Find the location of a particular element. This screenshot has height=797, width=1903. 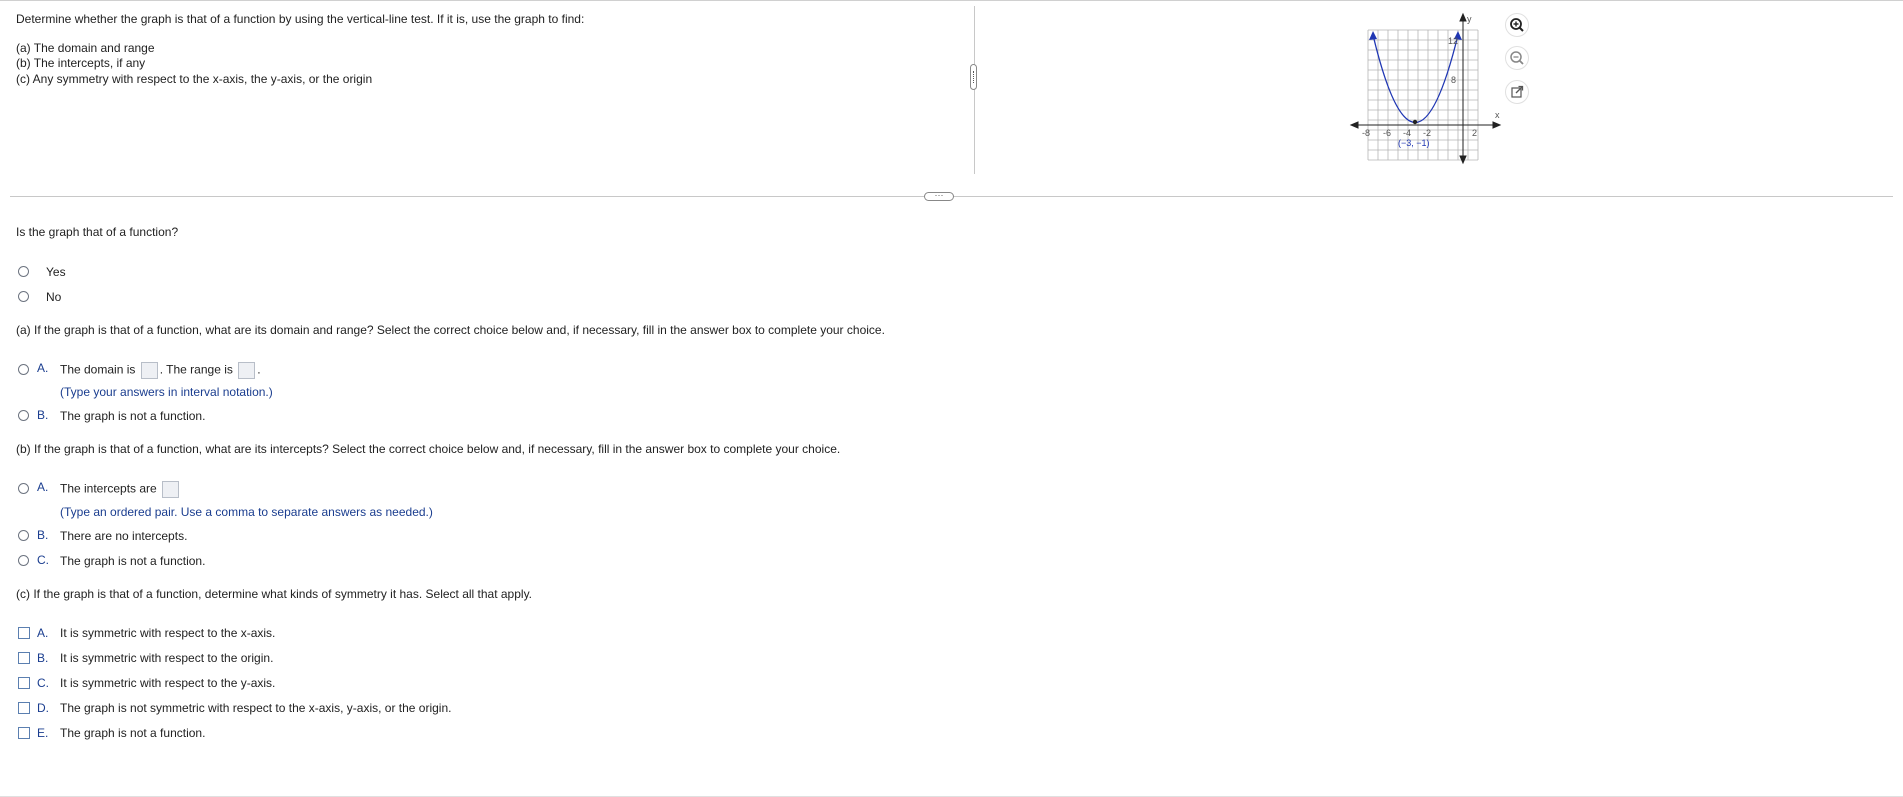

part-a-option-a: The domain is . The range is . is located at coordinates (160, 370).